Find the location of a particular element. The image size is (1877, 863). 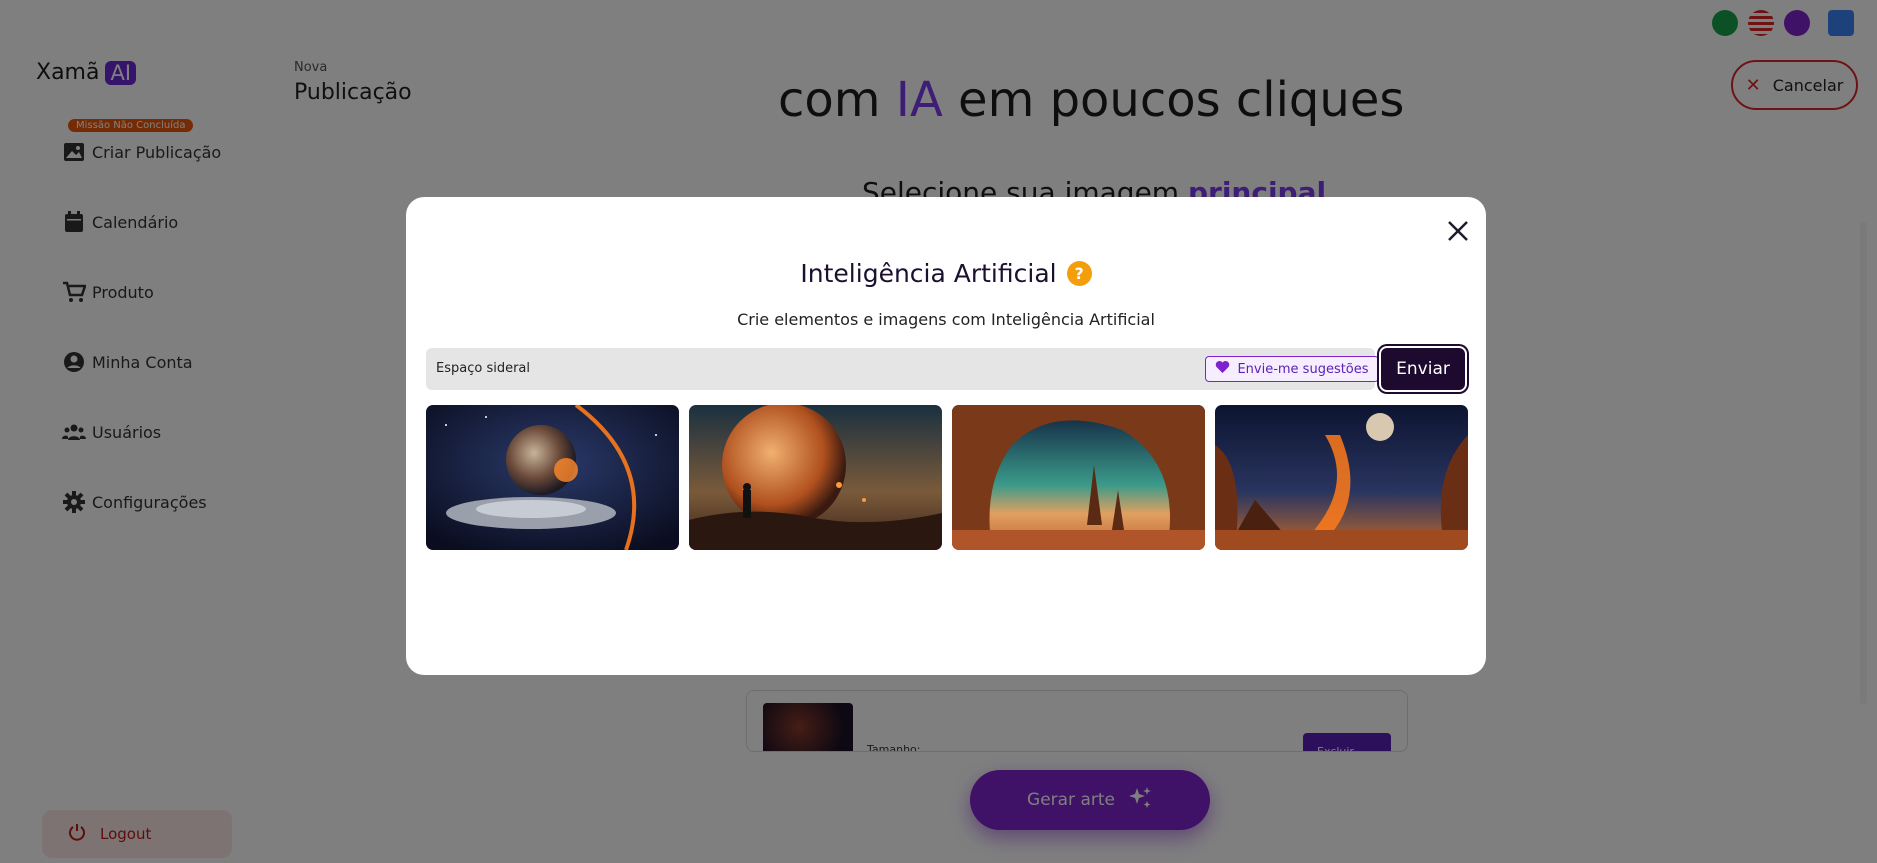

close-icon is located at coordinates (1458, 231).